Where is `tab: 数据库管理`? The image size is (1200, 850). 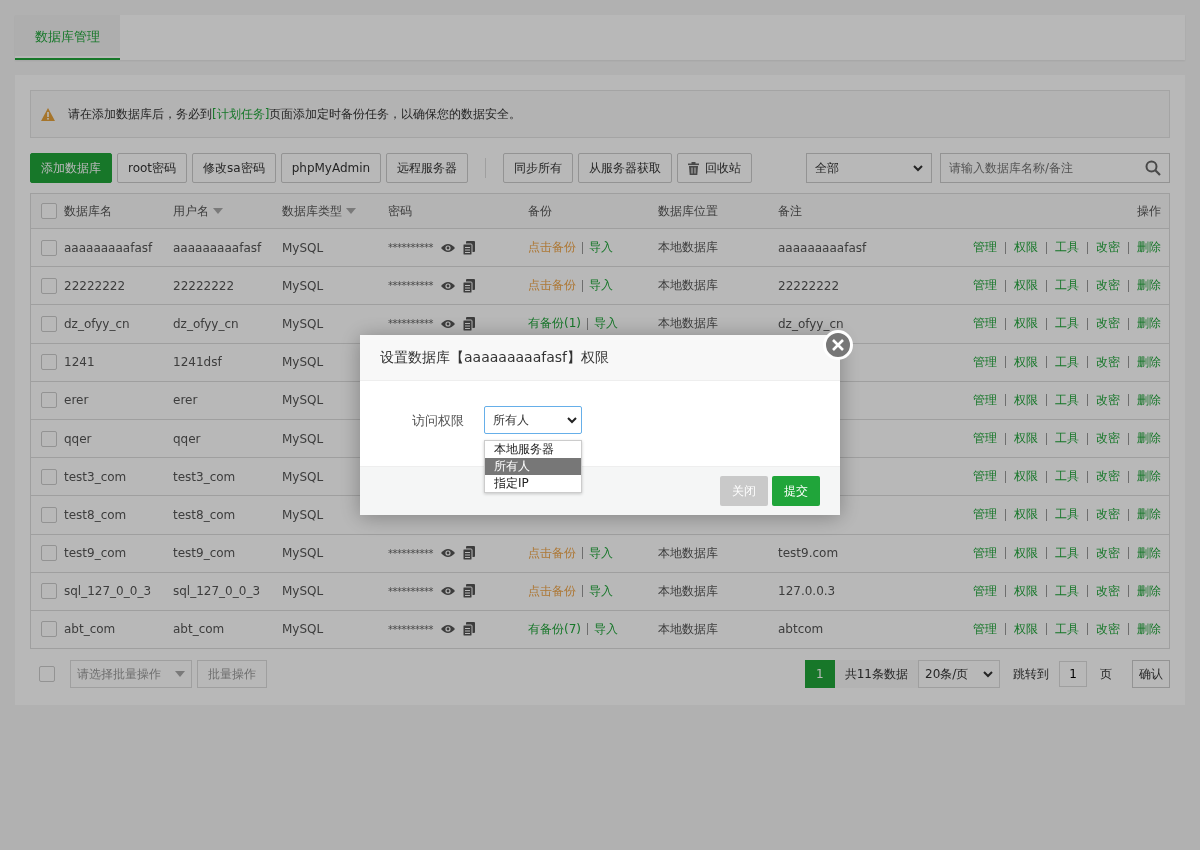 tab: 数据库管理 is located at coordinates (67, 37).